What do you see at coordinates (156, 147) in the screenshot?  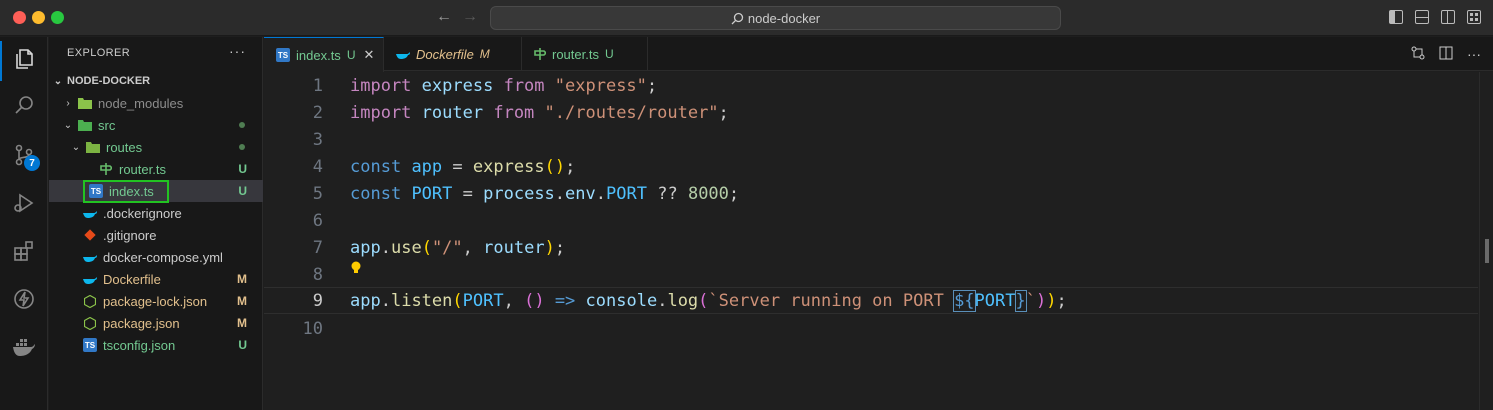 I see `tree-item-routes: ⌄ routes` at bounding box center [156, 147].